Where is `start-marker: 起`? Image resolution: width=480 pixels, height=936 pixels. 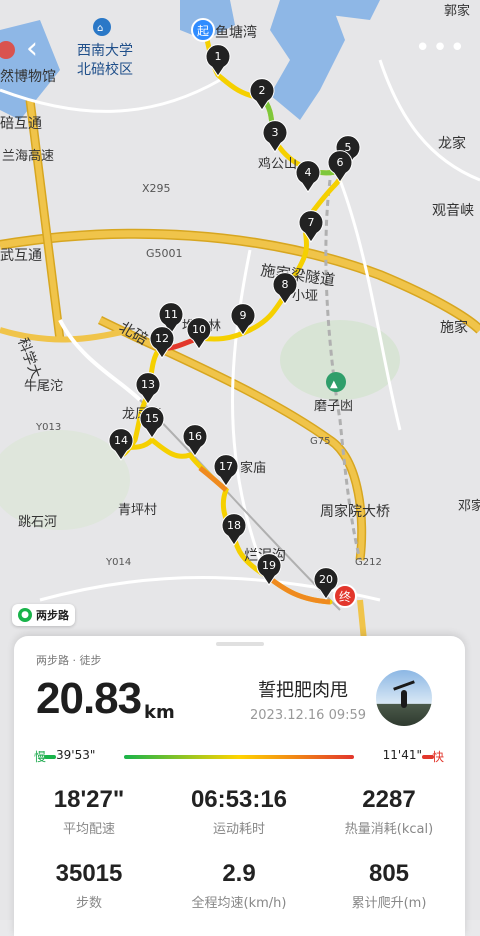 start-marker: 起 is located at coordinates (203, 30).